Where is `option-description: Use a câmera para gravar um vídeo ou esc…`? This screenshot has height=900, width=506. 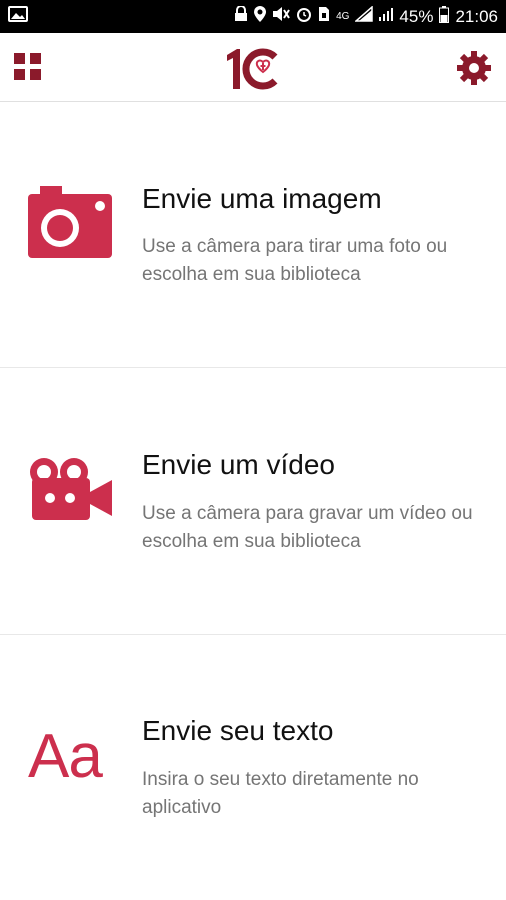
option-description: Use a câmera para gravar um vídeo ou esc… is located at coordinates (307, 527).